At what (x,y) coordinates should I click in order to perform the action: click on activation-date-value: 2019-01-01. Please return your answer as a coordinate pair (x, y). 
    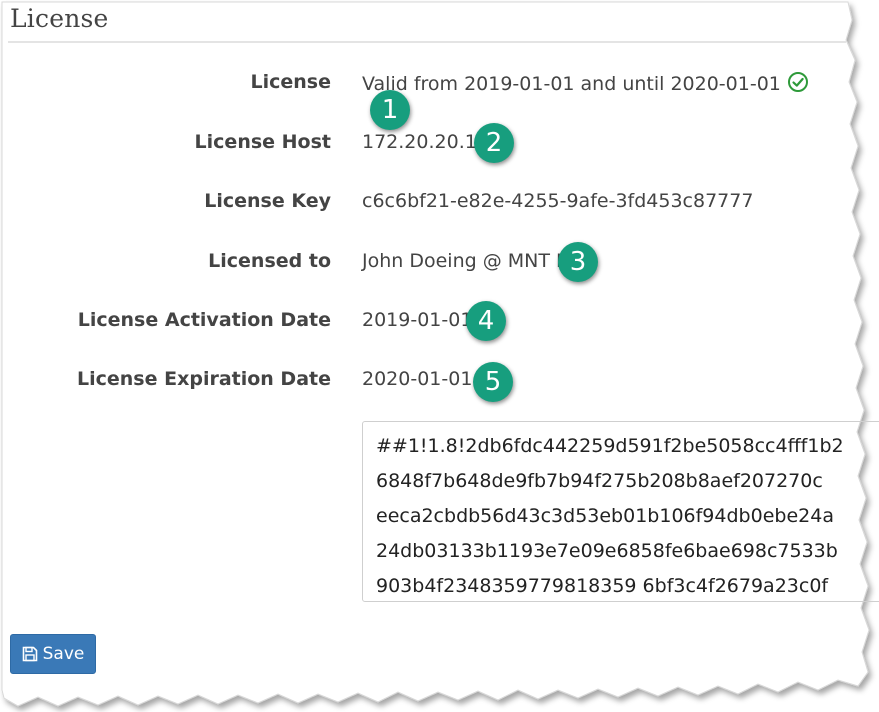
    Looking at the image, I should click on (417, 320).